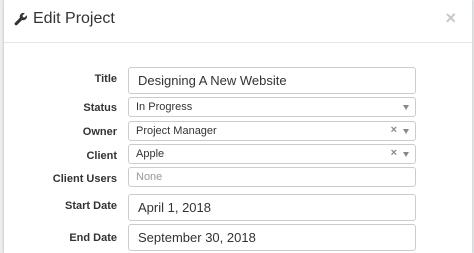  What do you see at coordinates (406, 107) in the screenshot?
I see `status-dropdown-arrow-icon` at bounding box center [406, 107].